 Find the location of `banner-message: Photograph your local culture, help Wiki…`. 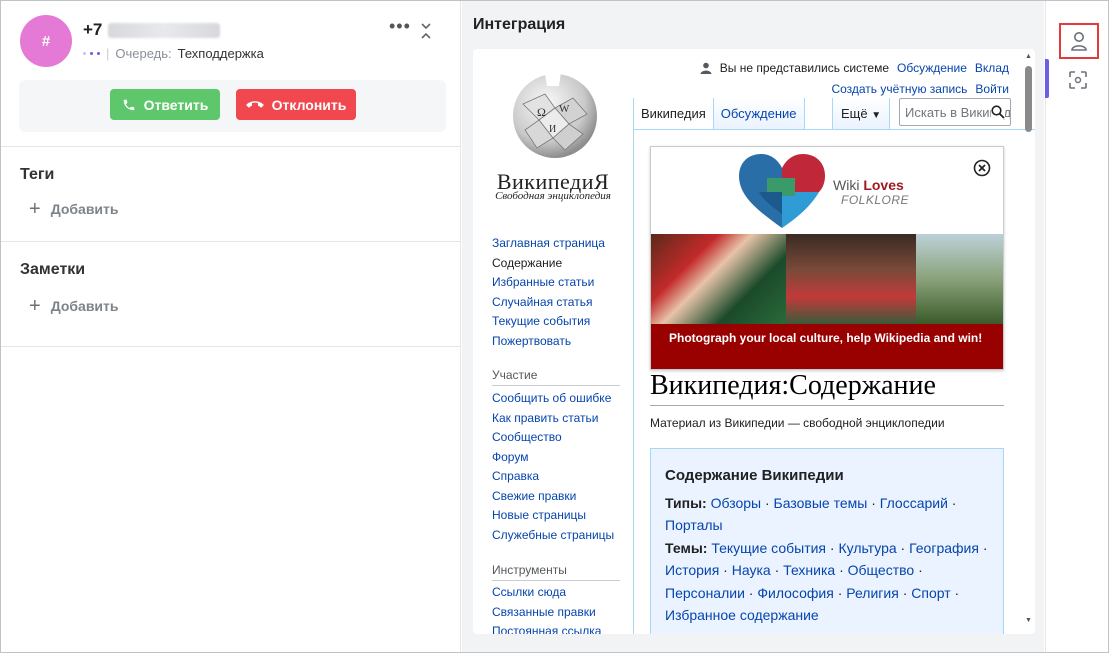

banner-message: Photograph your local culture, help Wiki… is located at coordinates (827, 346).